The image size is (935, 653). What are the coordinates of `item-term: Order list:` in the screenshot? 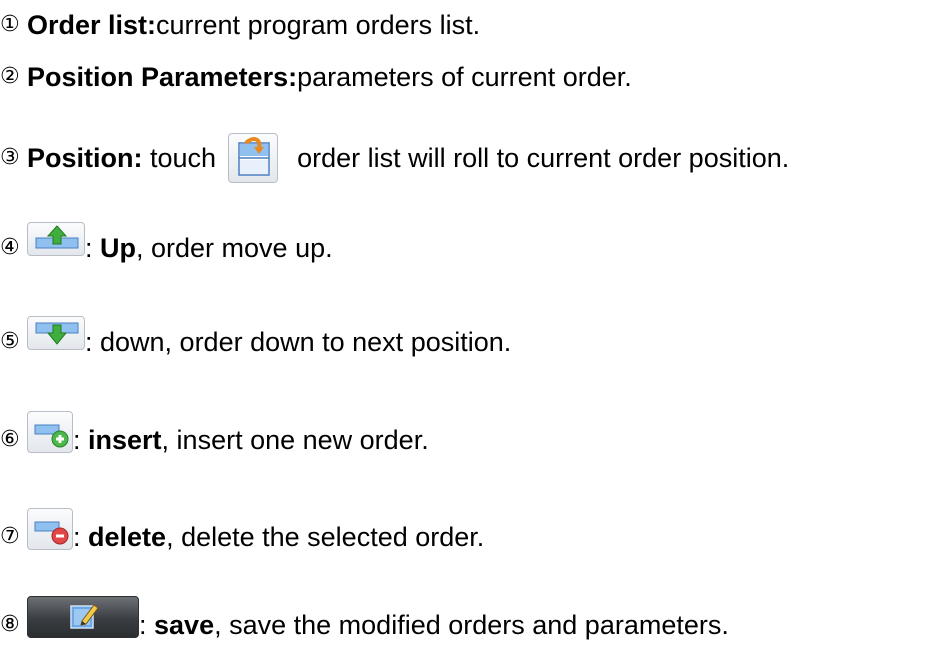 It's located at (92, 25).